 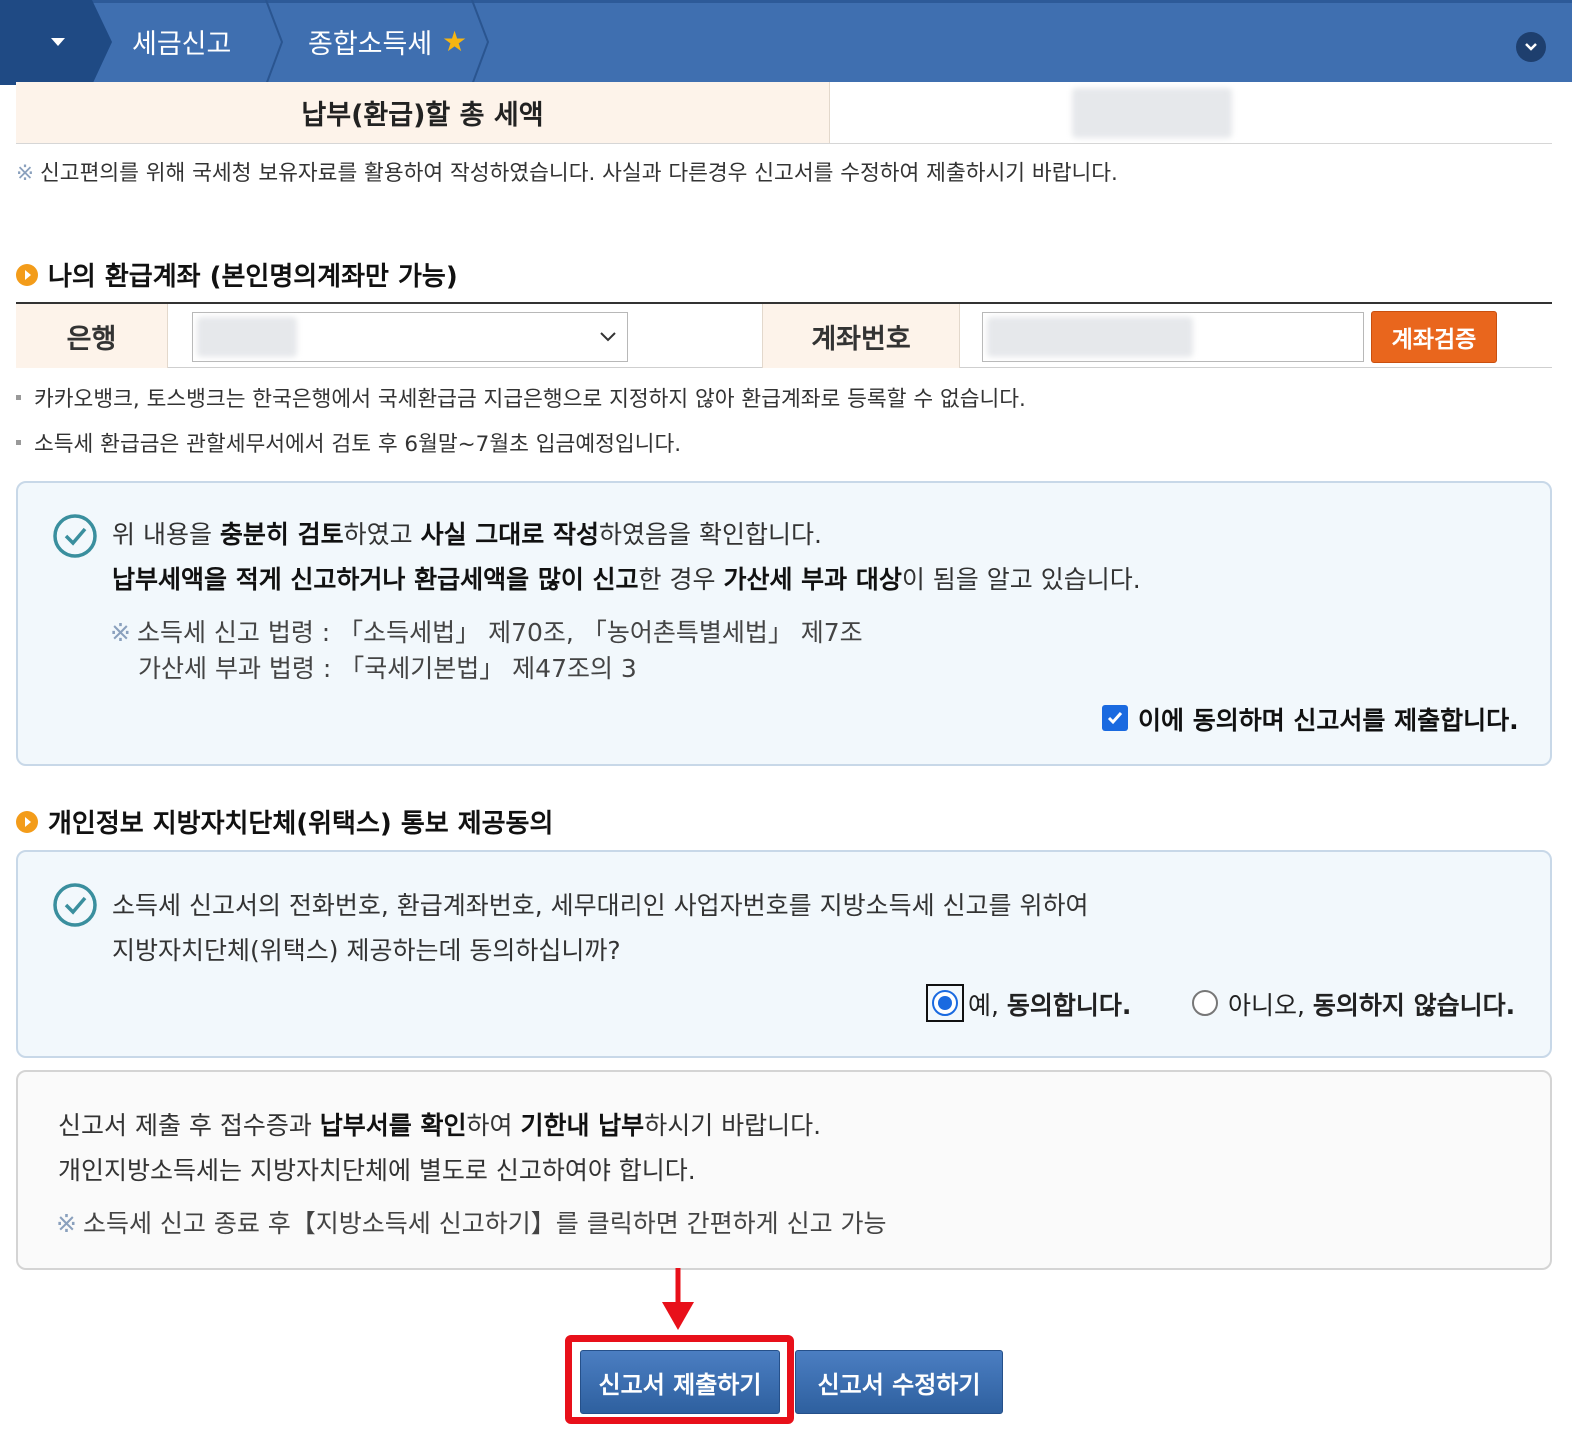 What do you see at coordinates (281, 534) in the screenshot?
I see `text-bold: 충분히 검토` at bounding box center [281, 534].